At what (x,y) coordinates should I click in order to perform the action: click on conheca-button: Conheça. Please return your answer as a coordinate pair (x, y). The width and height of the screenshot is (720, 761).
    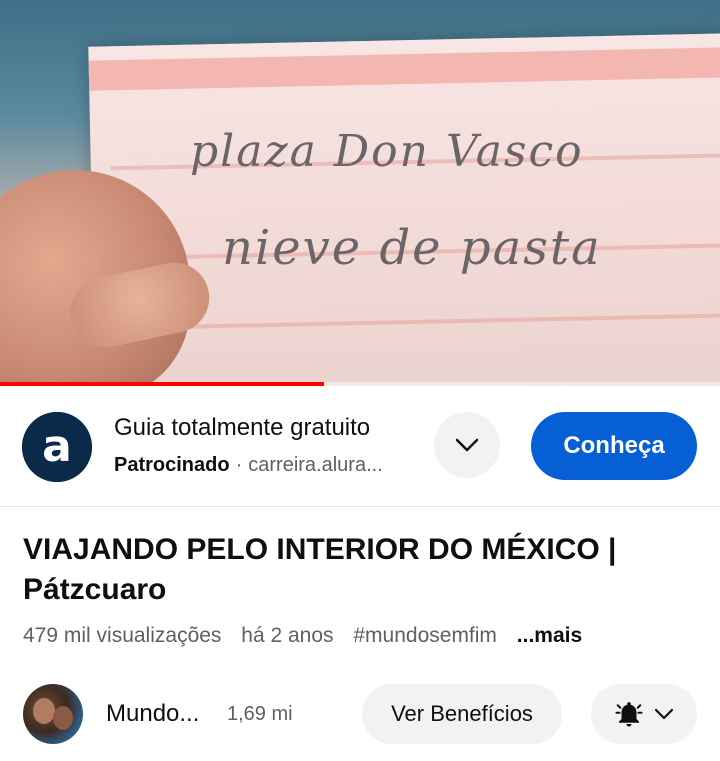
    Looking at the image, I should click on (614, 446).